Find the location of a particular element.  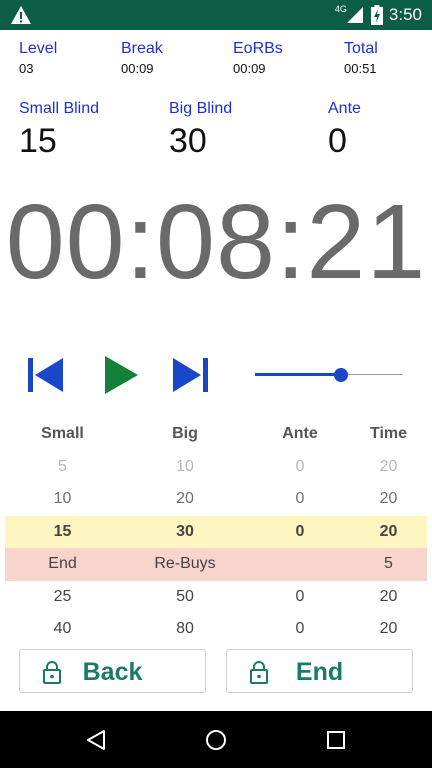

stat-level: Level 03 is located at coordinates (38, 58).